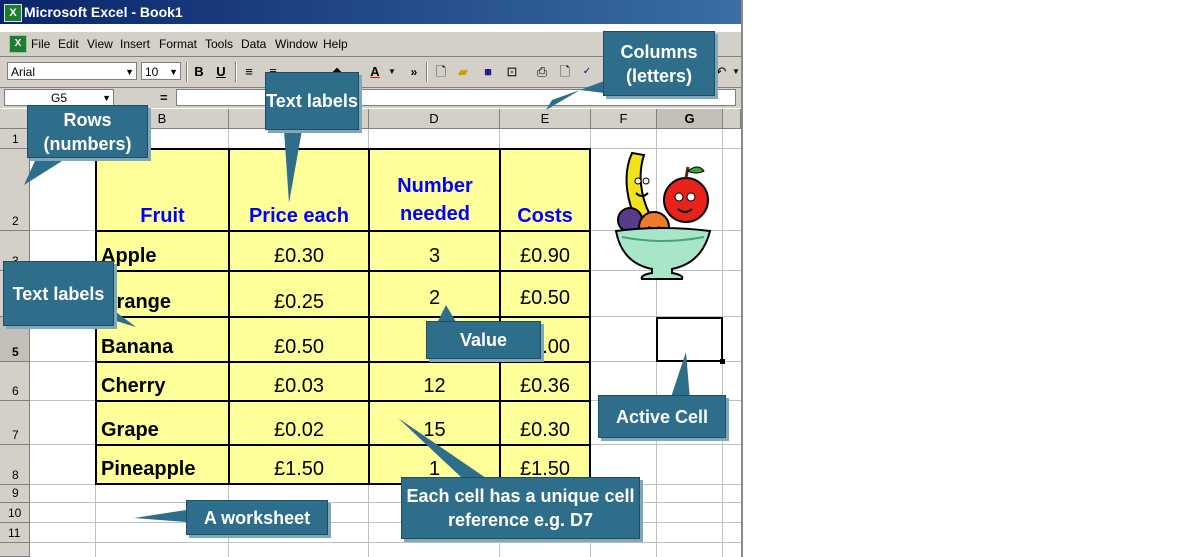 This screenshot has height=557, width=1194. What do you see at coordinates (87, 131) in the screenshot?
I see `rows-callout: Rows (numbers)` at bounding box center [87, 131].